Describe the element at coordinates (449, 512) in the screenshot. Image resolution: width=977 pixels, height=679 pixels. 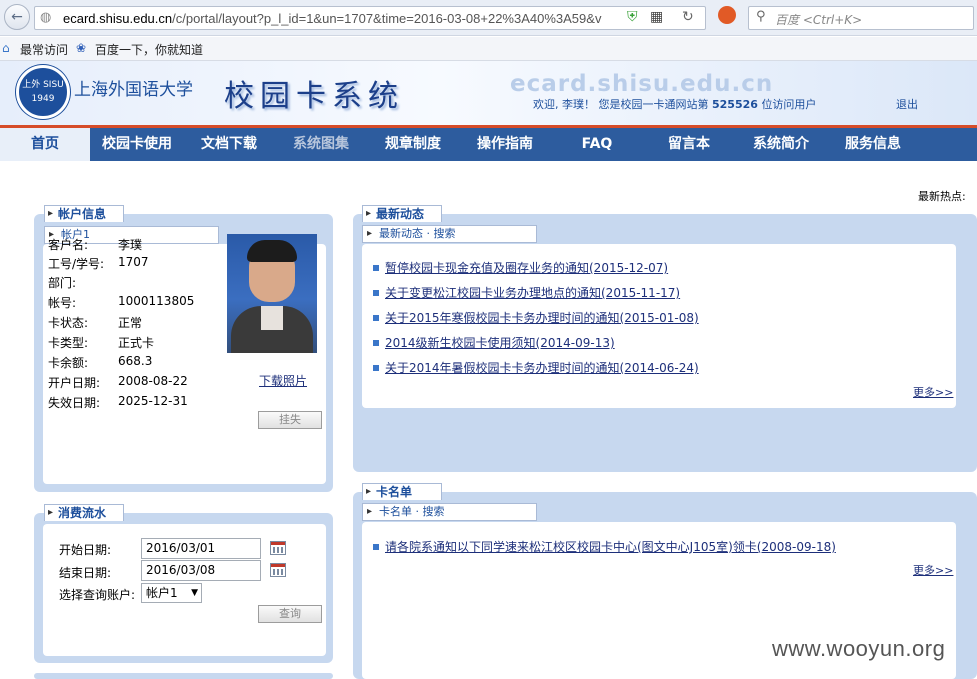
I see `cardlist-subtab: 卡名单 · 搜索` at that location.